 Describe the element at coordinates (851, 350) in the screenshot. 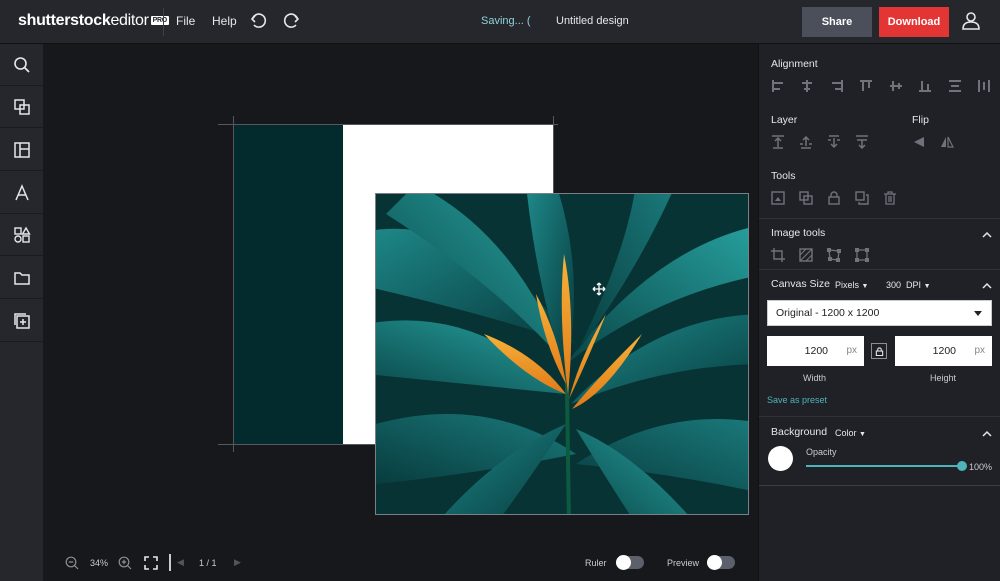

I see `width-unit: px` at that location.